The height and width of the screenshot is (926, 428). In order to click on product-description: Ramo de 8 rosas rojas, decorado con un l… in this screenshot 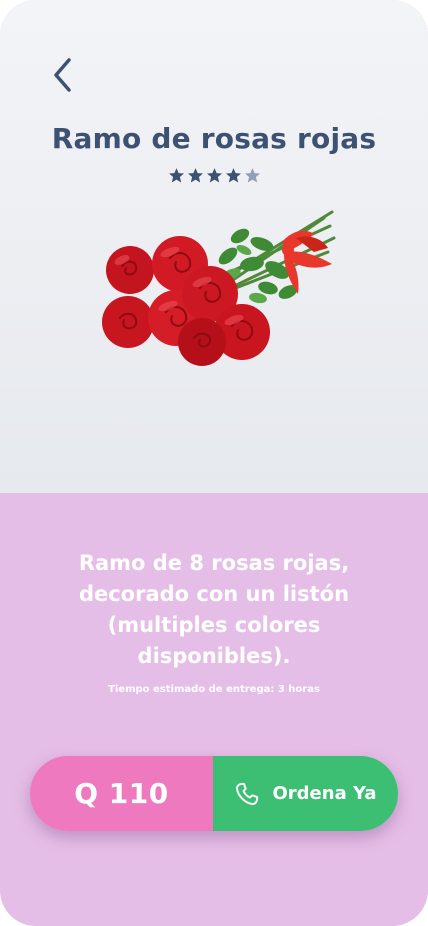, I will do `click(214, 609)`.